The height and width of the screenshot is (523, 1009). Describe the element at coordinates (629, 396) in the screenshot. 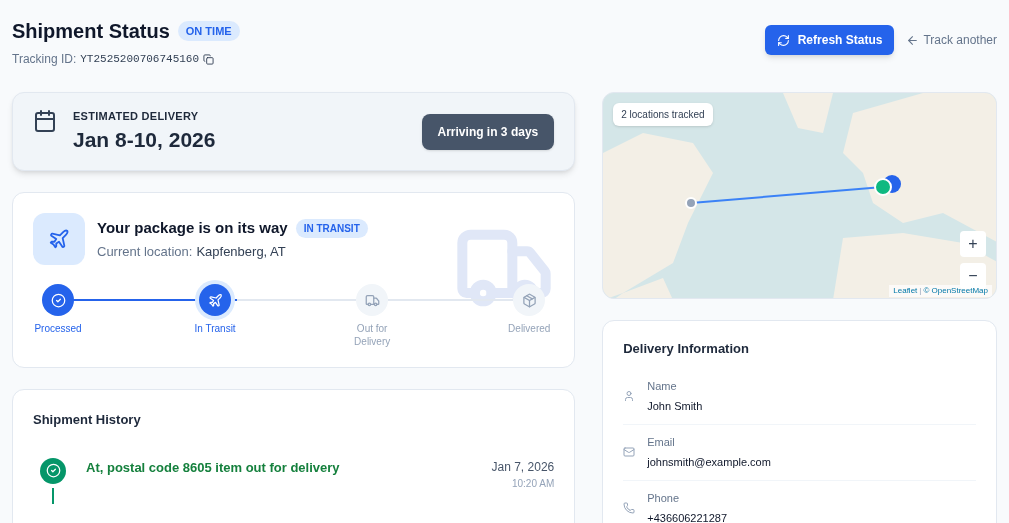

I see `person-icon` at that location.